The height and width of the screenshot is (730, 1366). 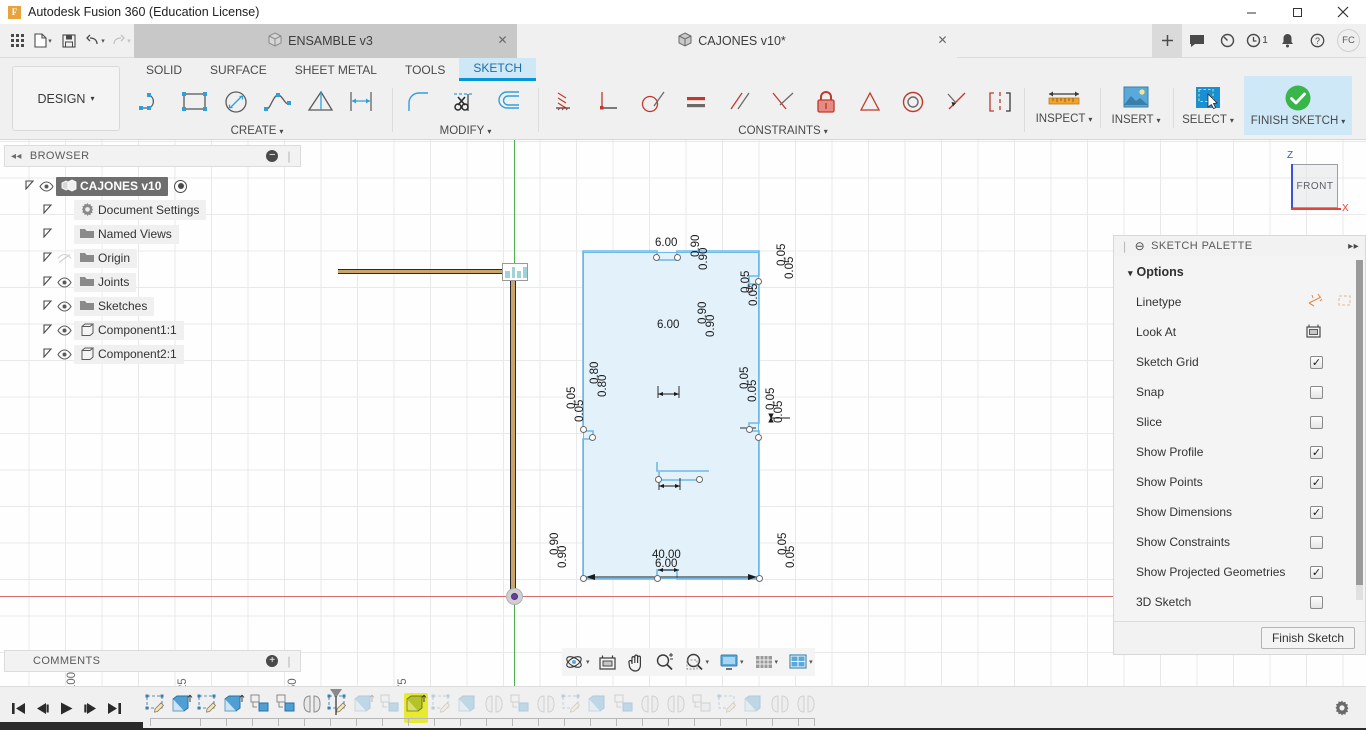 I want to click on undo-icon: ▾, so click(x=95, y=41).